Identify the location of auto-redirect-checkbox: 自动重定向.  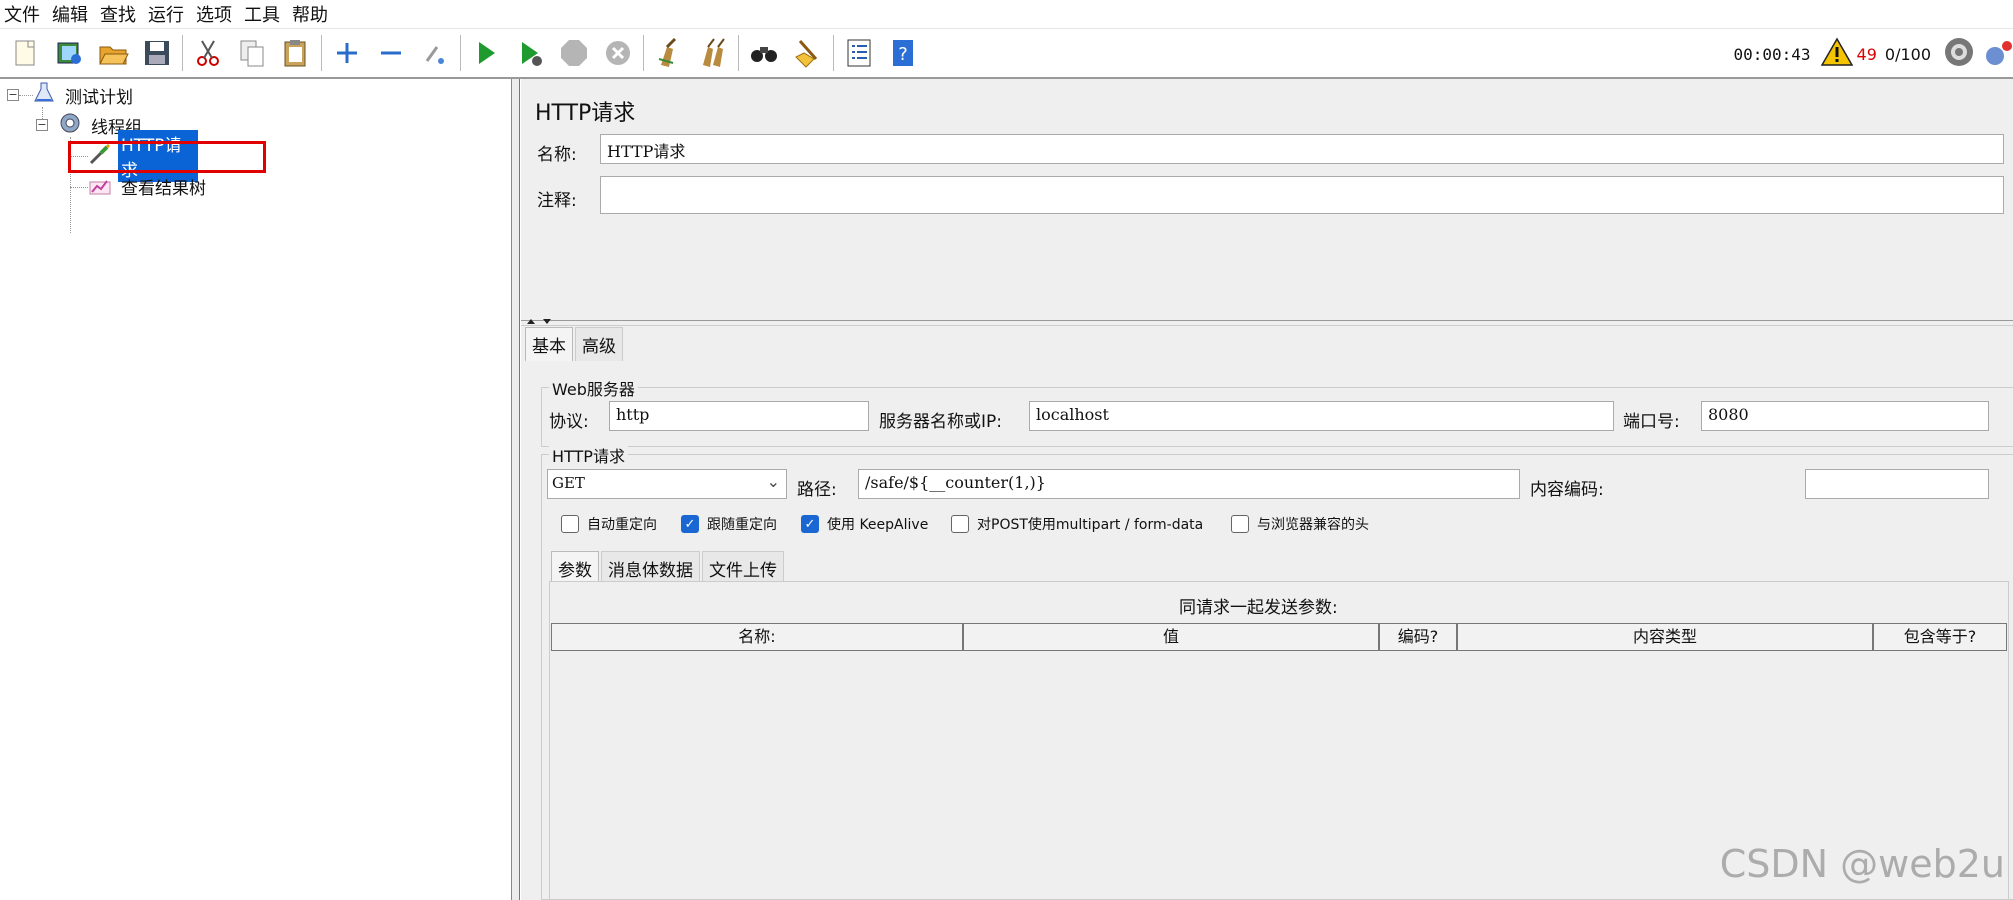
(609, 524).